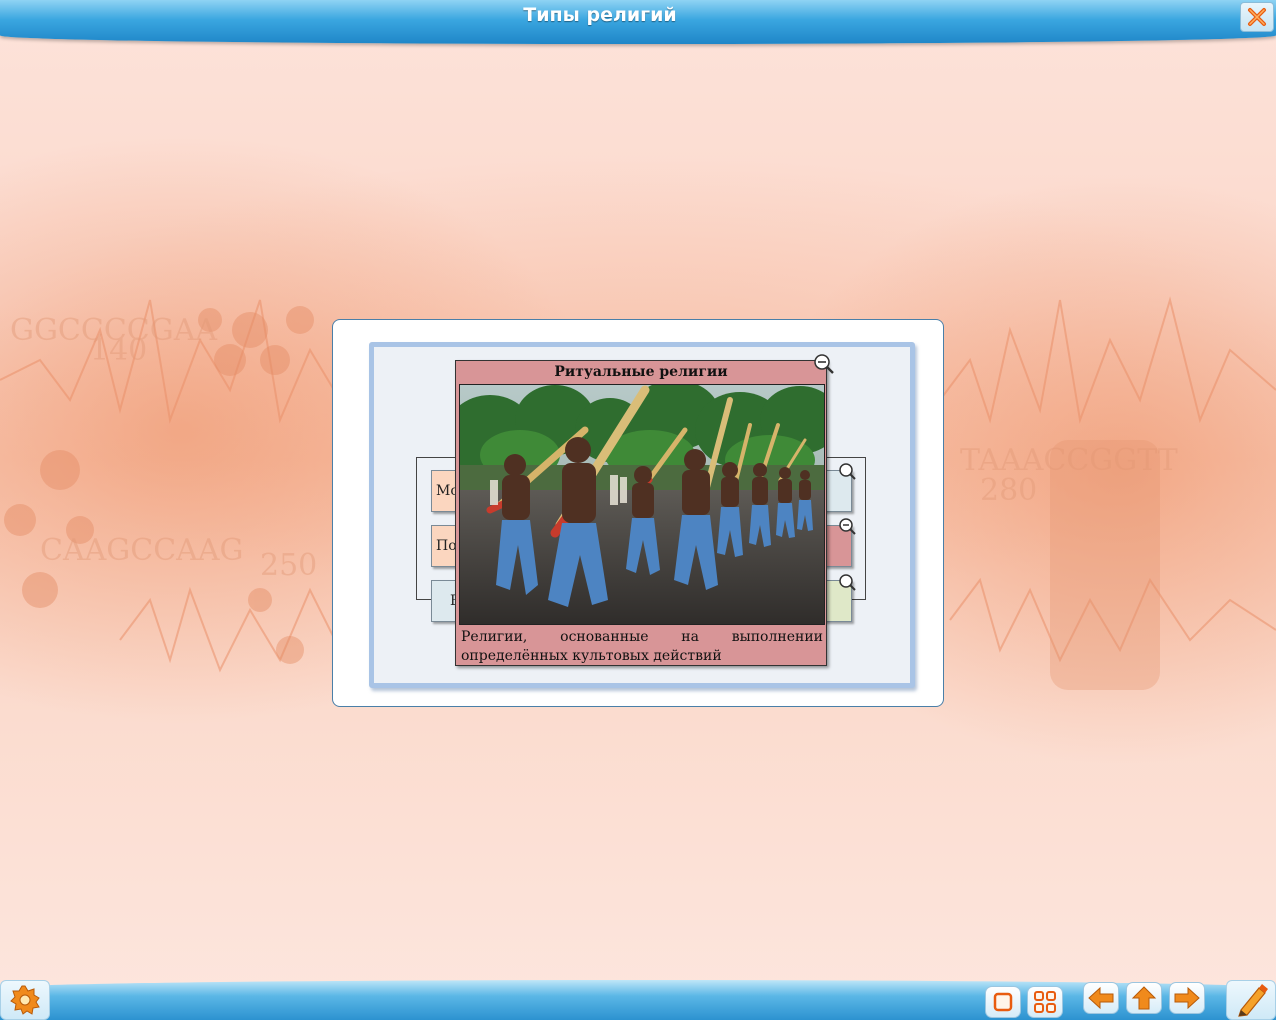  What do you see at coordinates (1008, 490) in the screenshot?
I see `svg-text: 280` at bounding box center [1008, 490].